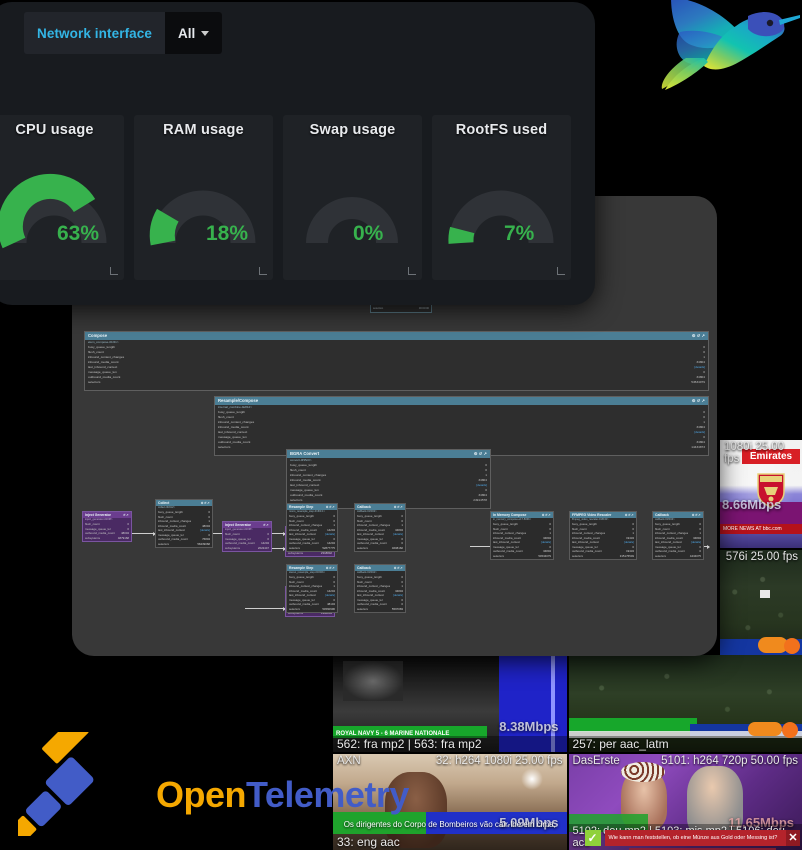  Describe the element at coordinates (378, 308) in the screenshot. I see `selection-label: selection` at that location.